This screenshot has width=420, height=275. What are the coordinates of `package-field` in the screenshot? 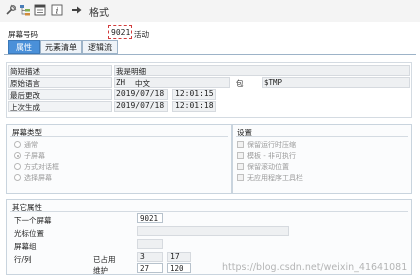 It's located at (336, 82).